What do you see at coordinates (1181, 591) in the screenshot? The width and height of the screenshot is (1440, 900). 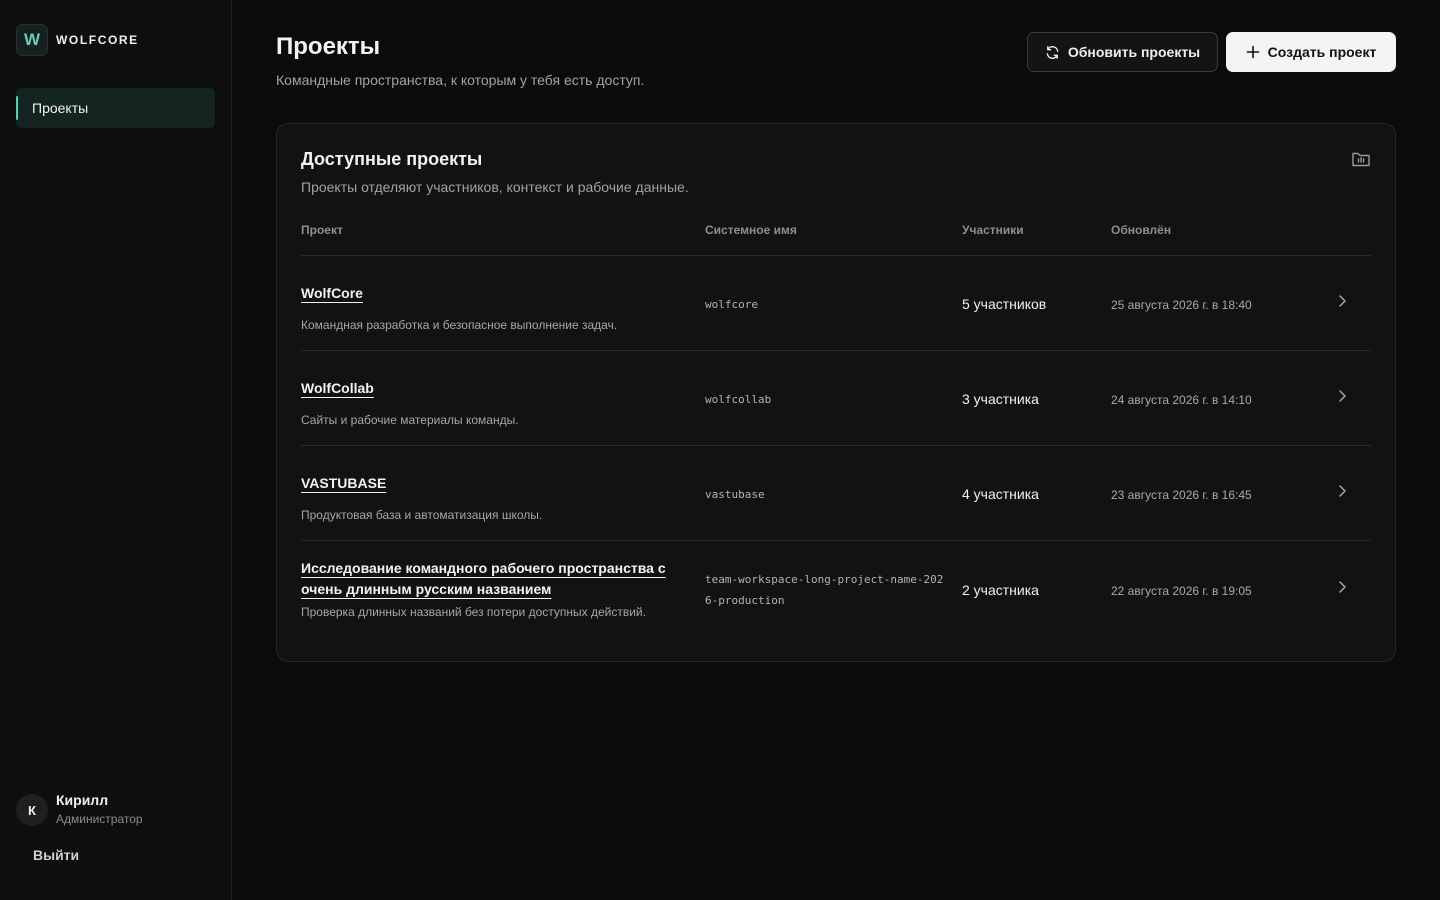 I see `project-updated: 22 августа 2026 г. в 19:05` at bounding box center [1181, 591].